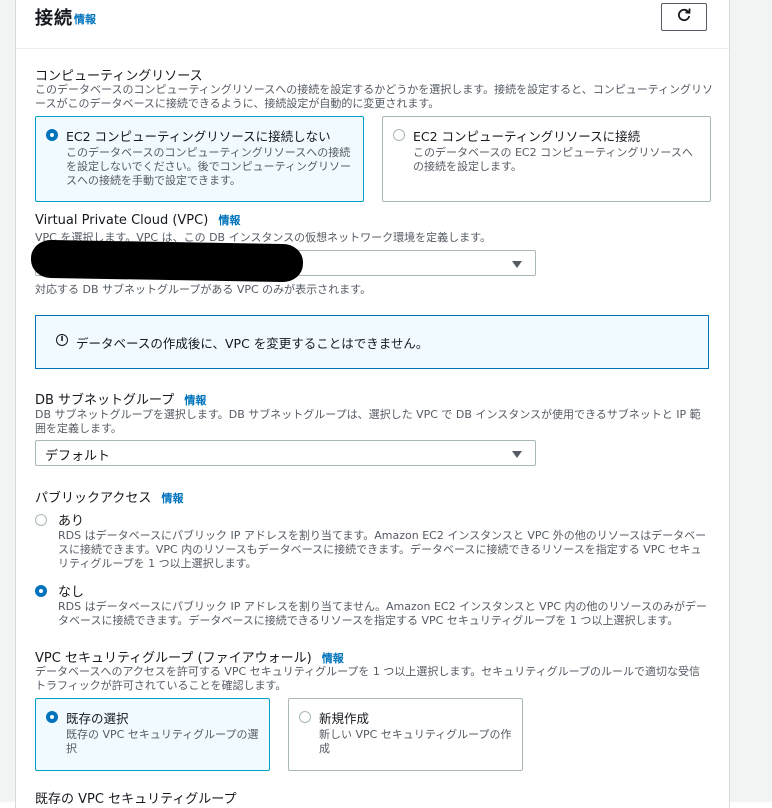 The image size is (772, 808). What do you see at coordinates (119, 76) in the screenshot?
I see `compute-title: コンピューティングリソース` at bounding box center [119, 76].